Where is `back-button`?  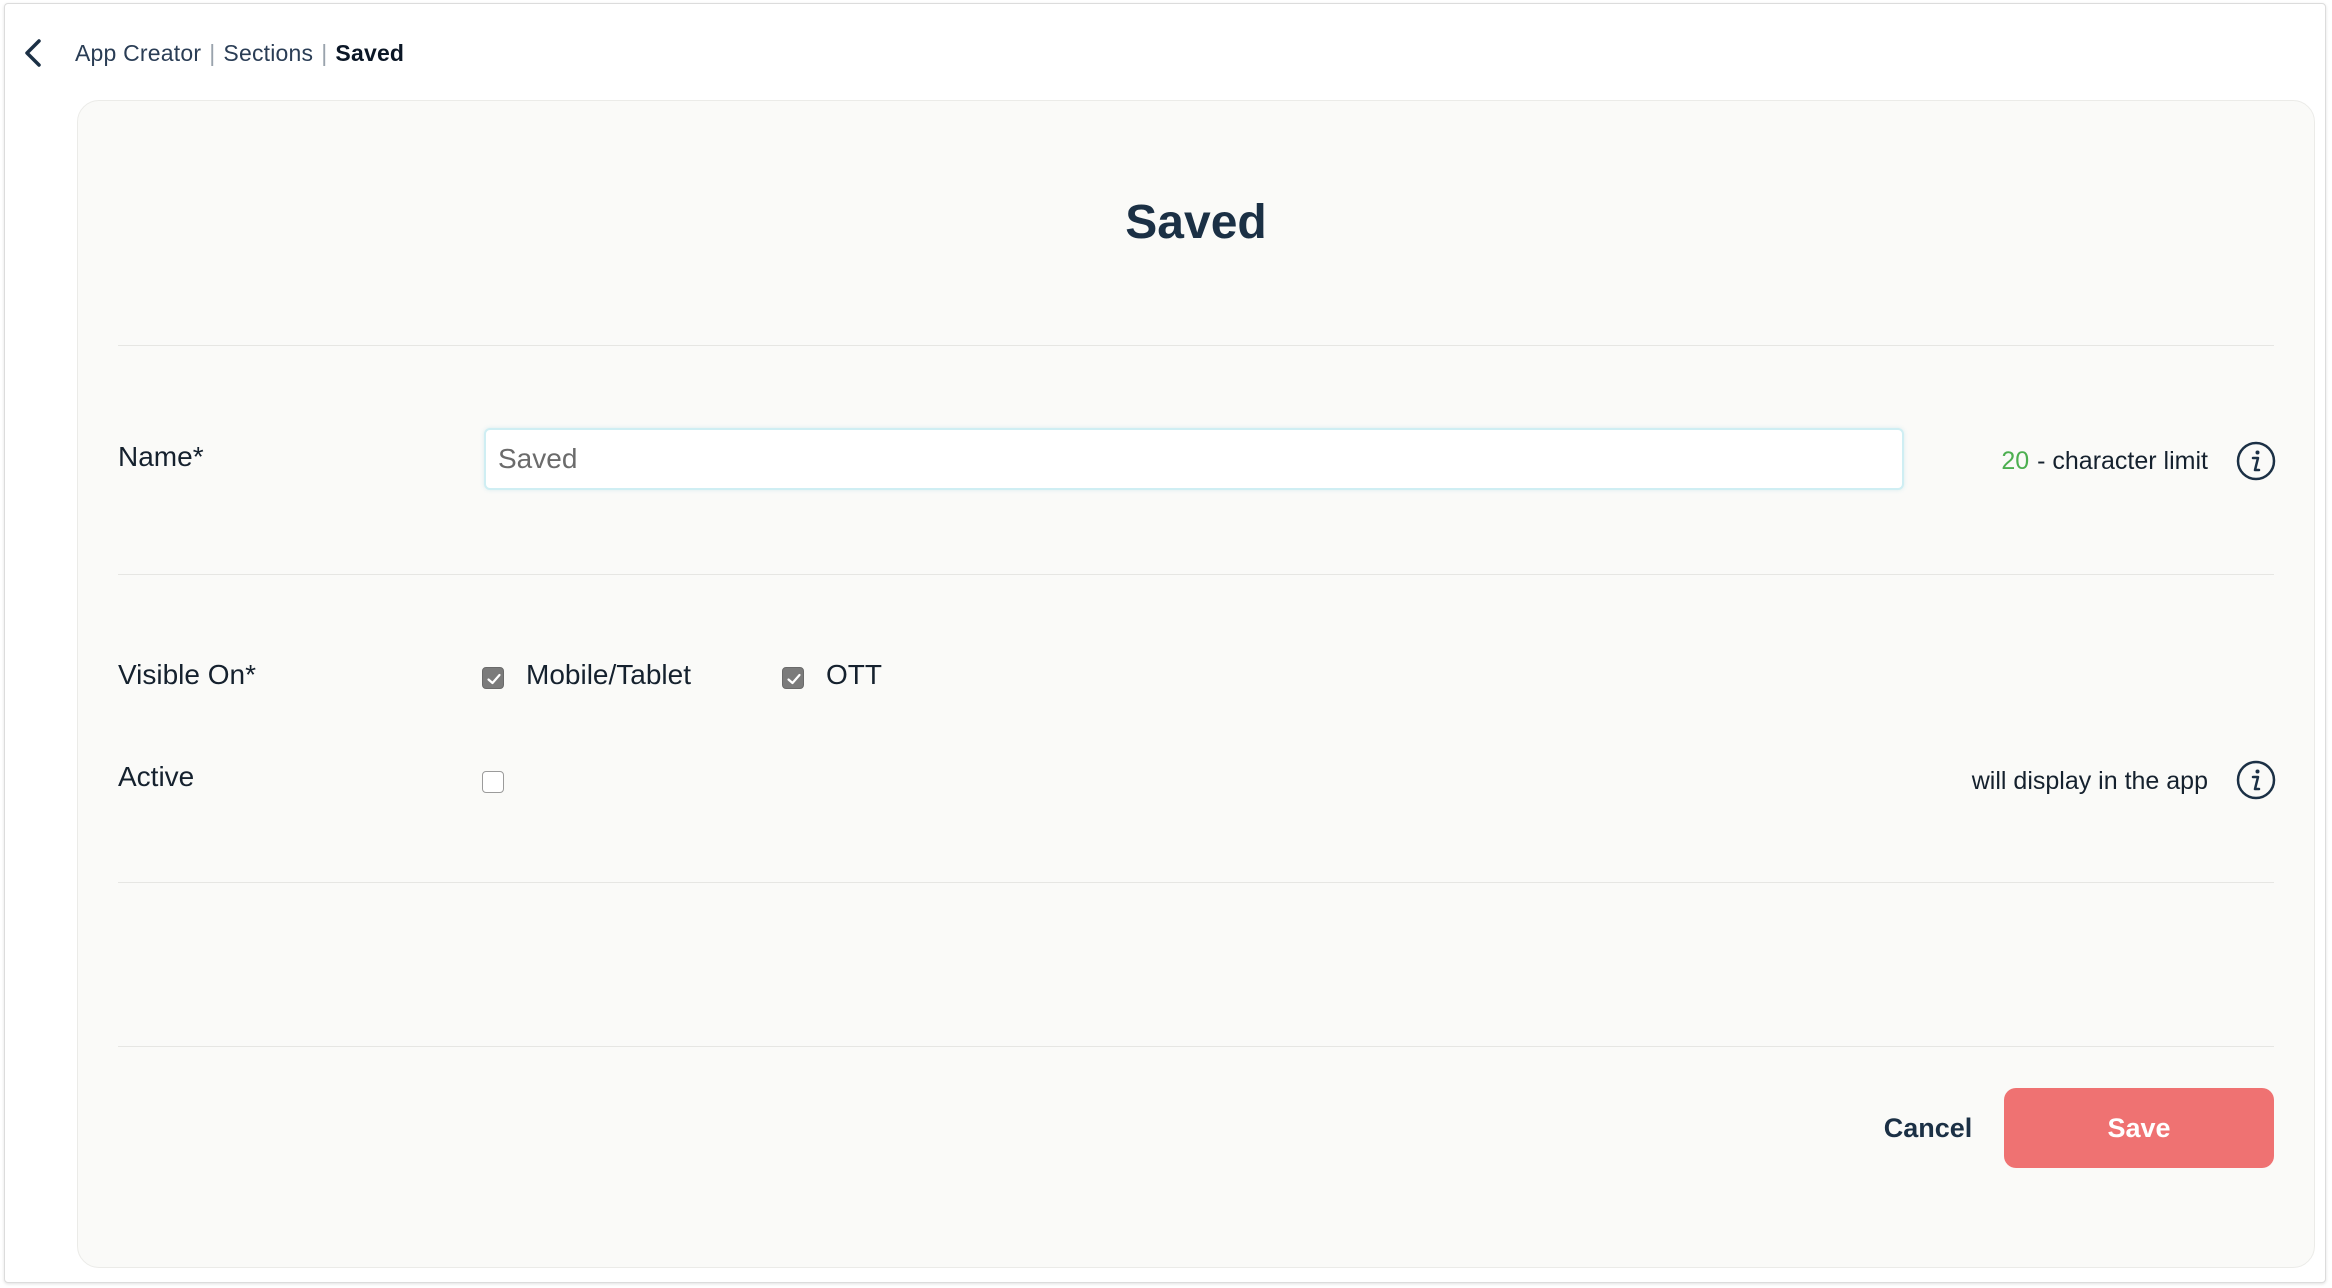
back-button is located at coordinates (33, 53).